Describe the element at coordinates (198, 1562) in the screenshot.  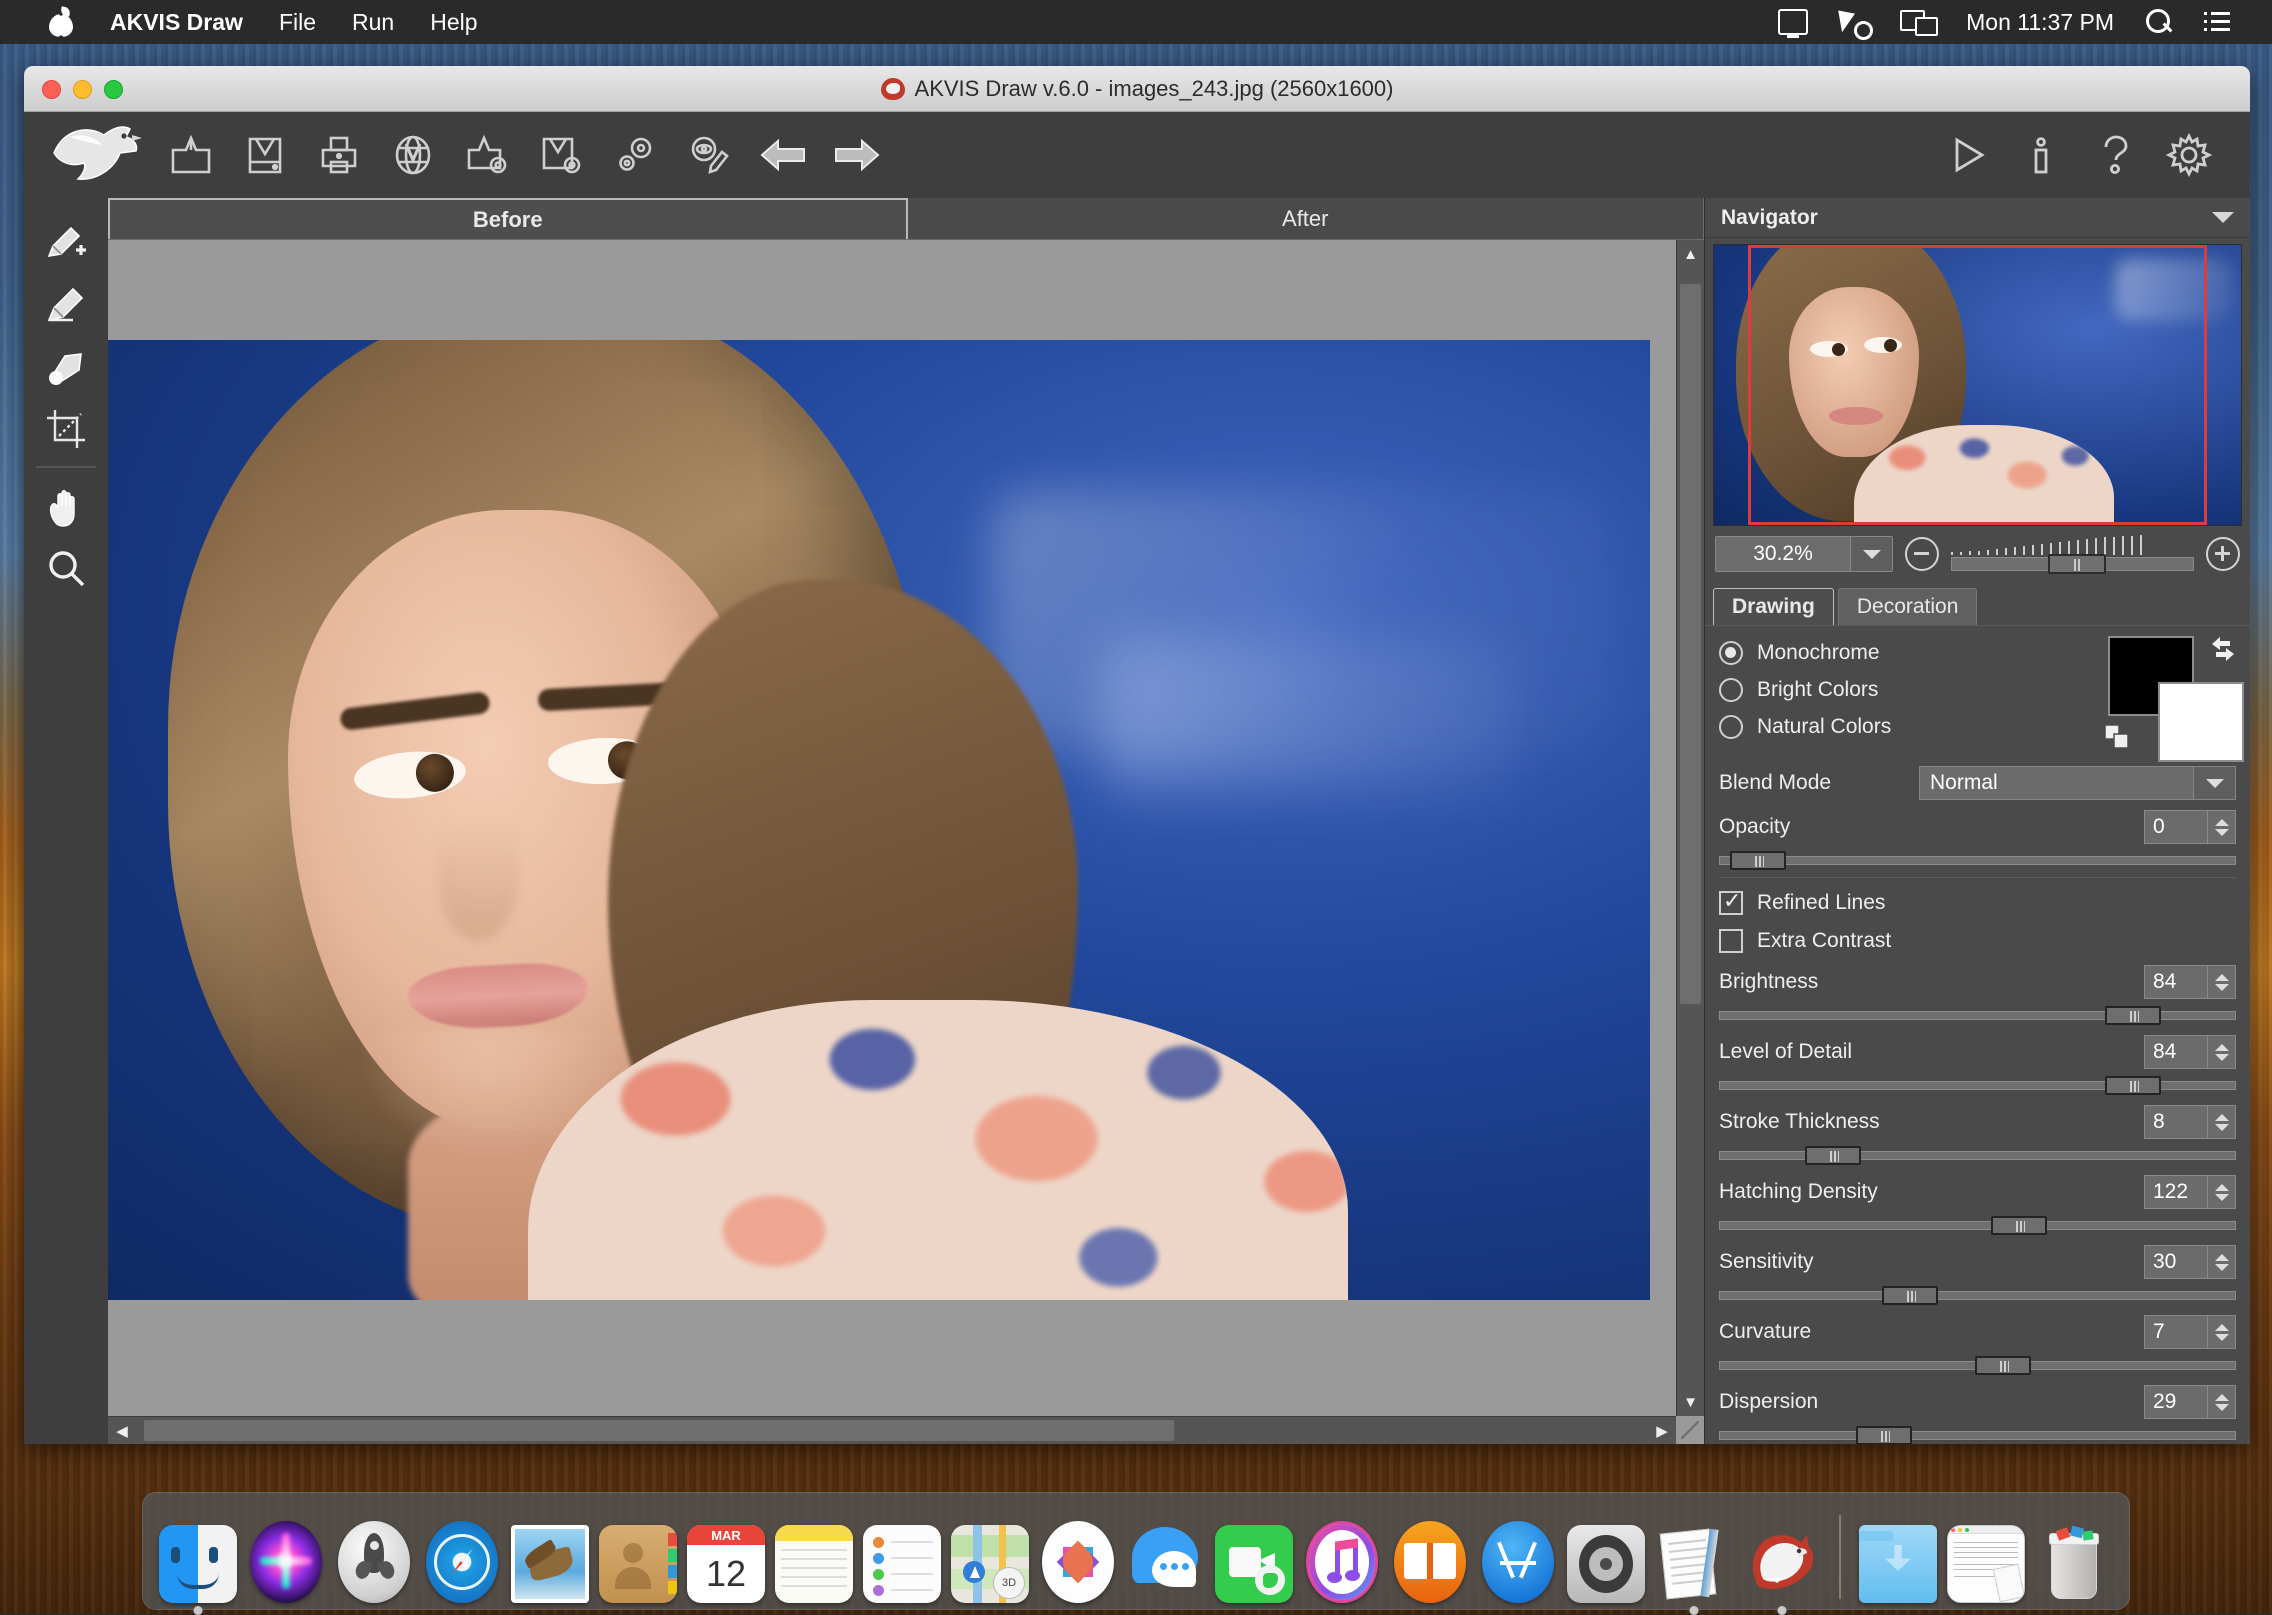
I see `dock-finder` at that location.